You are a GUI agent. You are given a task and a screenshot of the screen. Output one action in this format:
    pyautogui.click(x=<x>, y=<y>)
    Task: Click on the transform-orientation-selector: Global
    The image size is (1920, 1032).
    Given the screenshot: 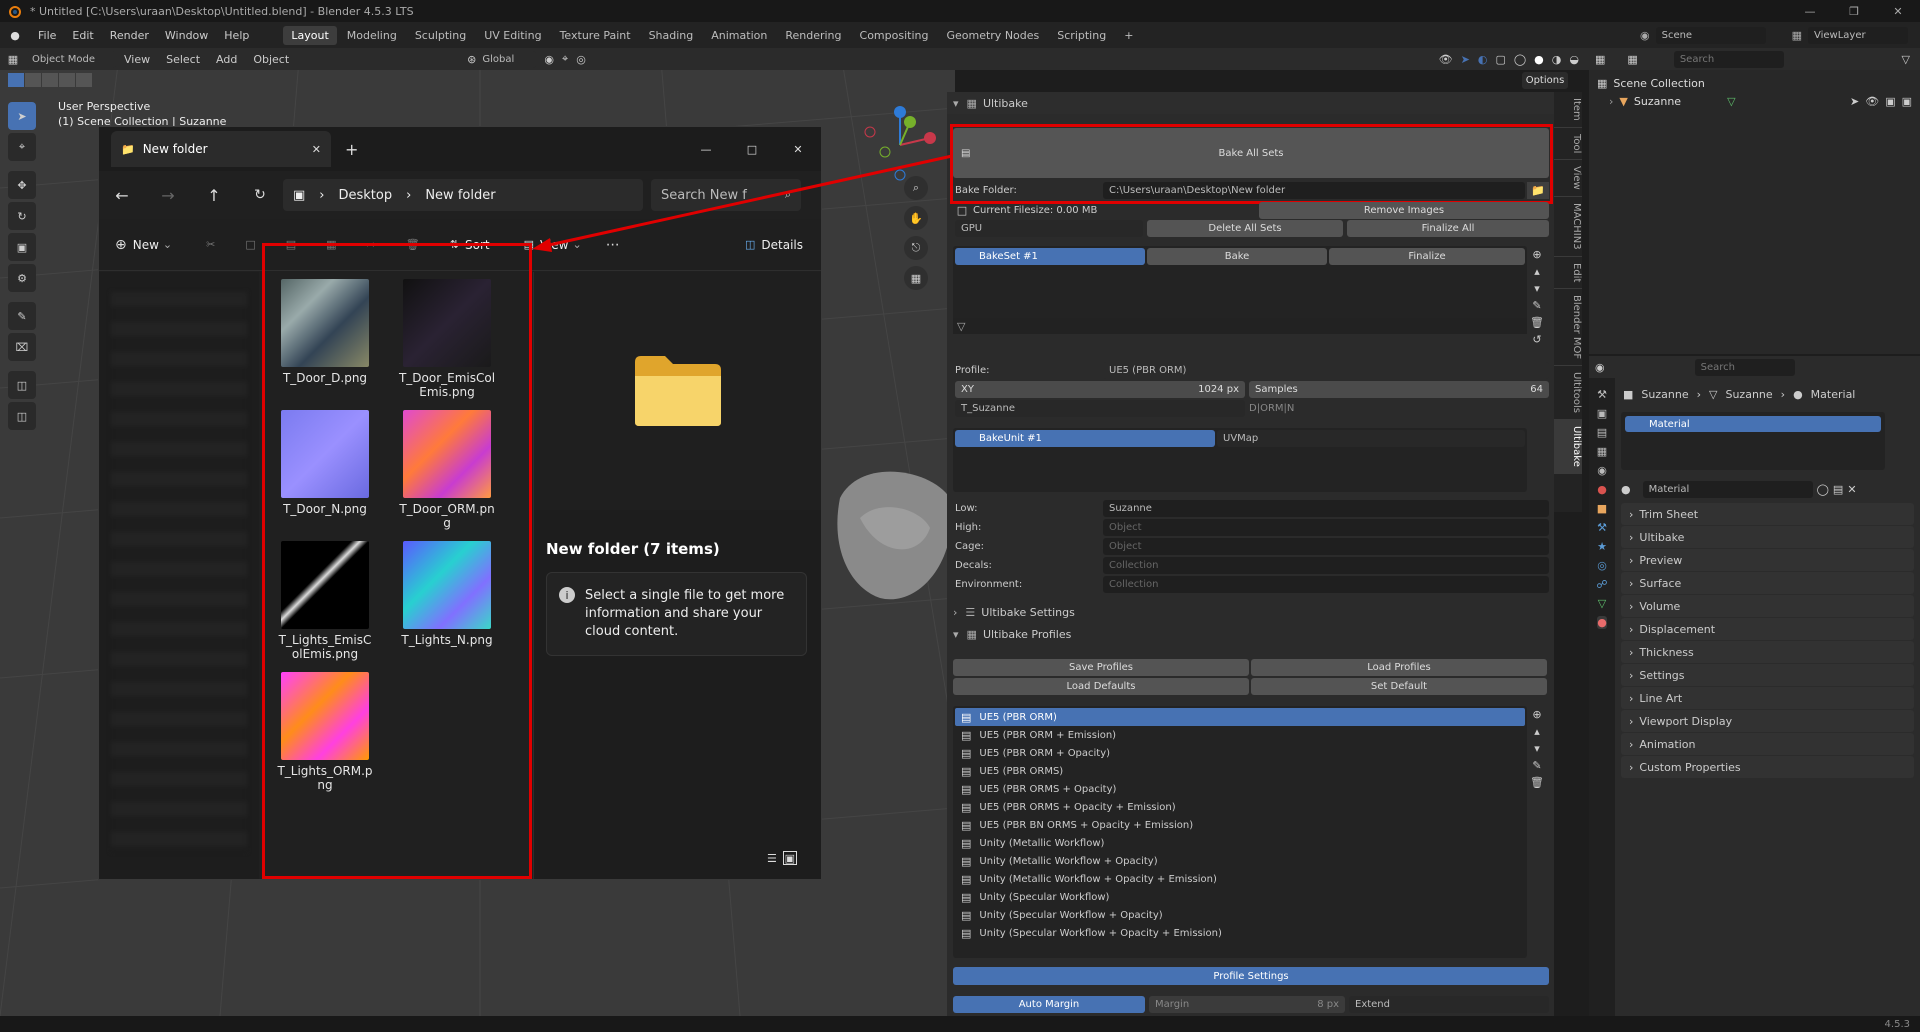 What is the action you would take?
    pyautogui.click(x=506, y=59)
    